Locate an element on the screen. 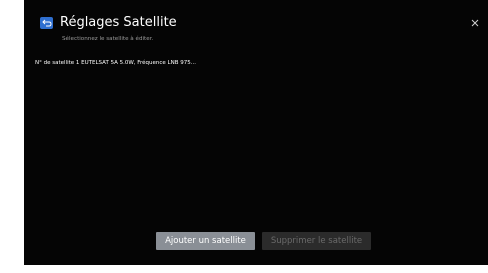  close-icon is located at coordinates (475, 23).